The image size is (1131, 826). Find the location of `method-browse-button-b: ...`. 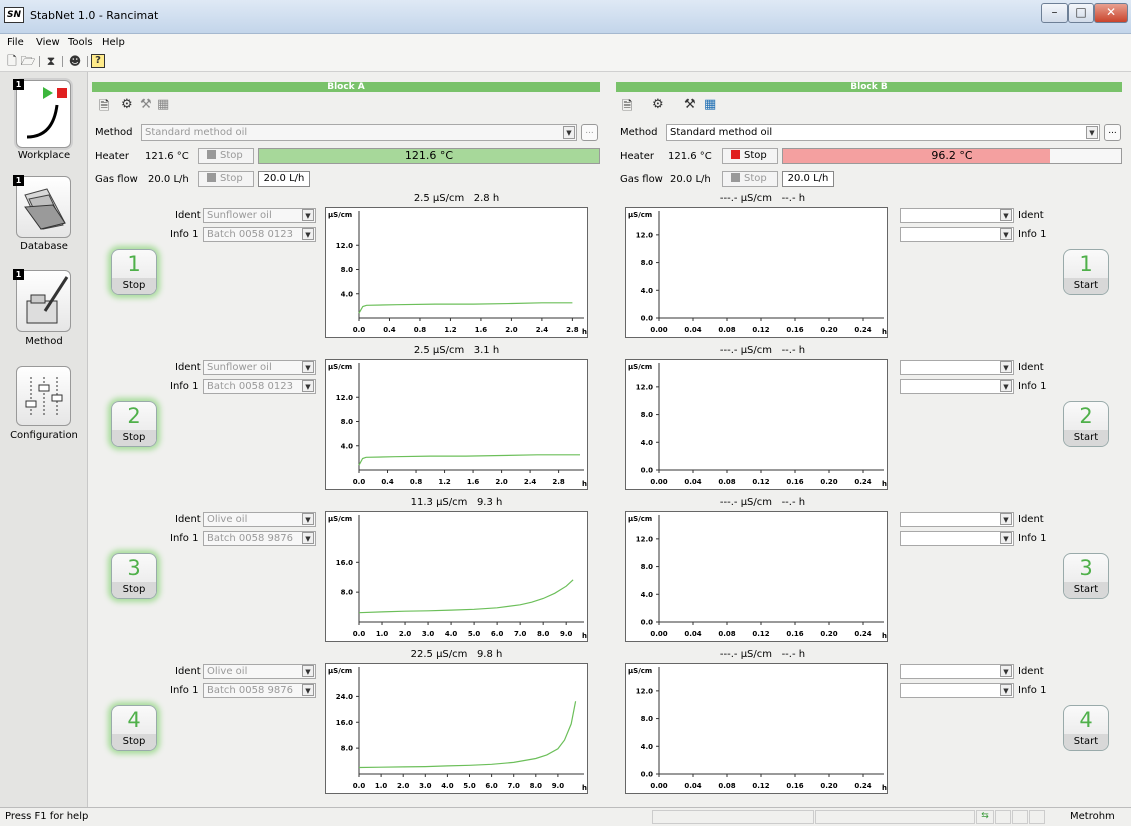

method-browse-button-b: ... is located at coordinates (1112, 132).